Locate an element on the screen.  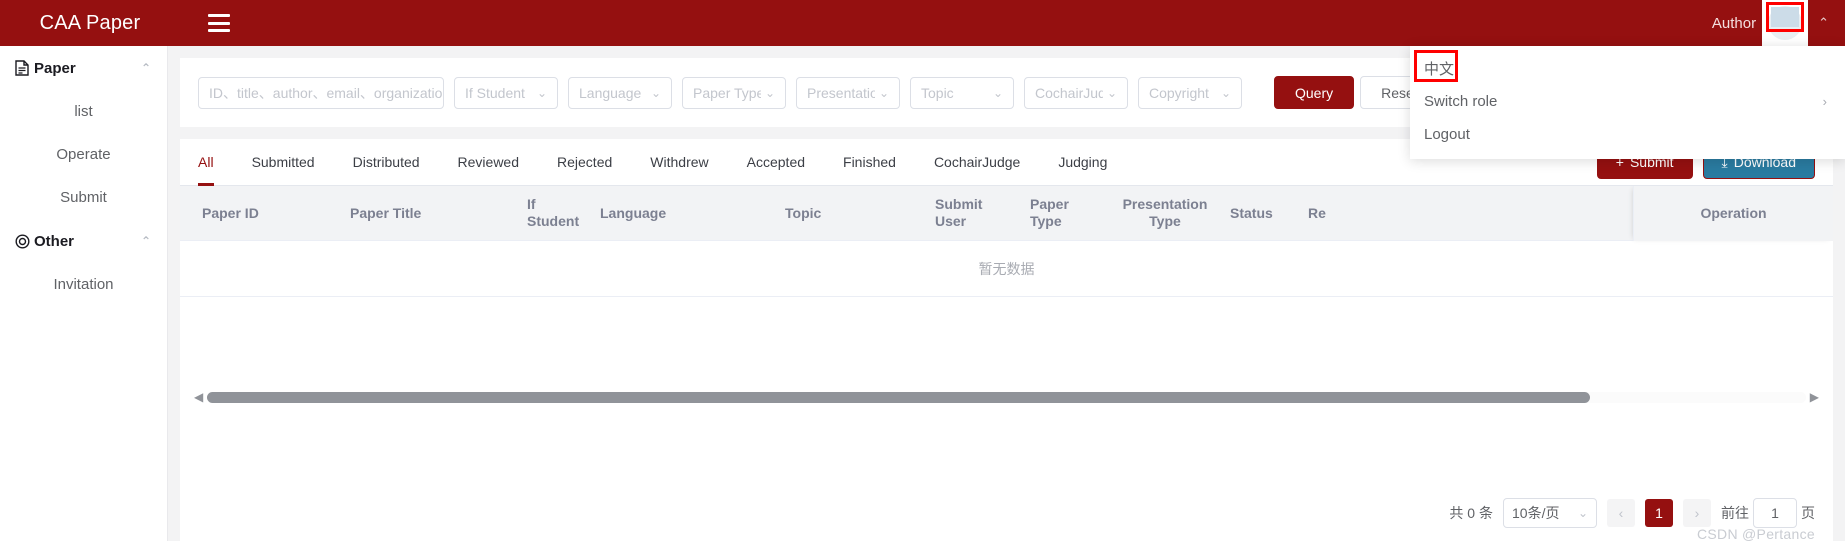
select-language: Language ⌄ is located at coordinates (620, 92).